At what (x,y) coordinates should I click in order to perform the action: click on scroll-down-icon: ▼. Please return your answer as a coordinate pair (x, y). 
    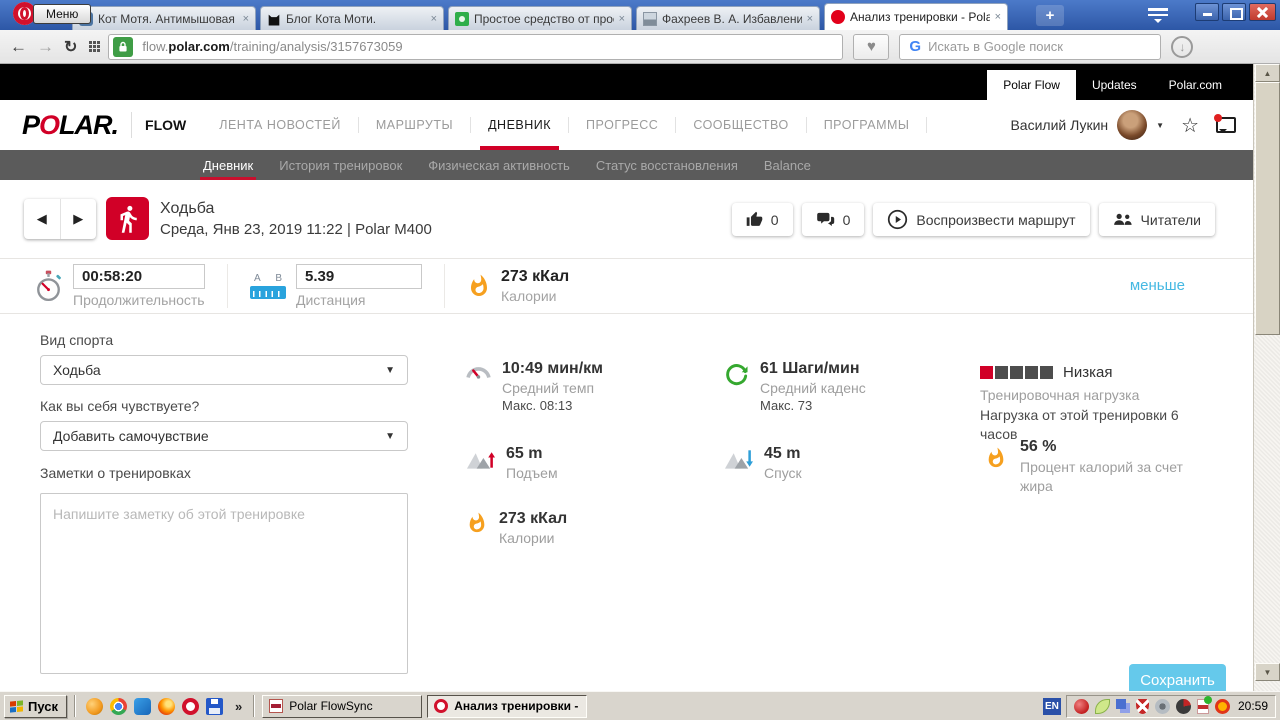
    Looking at the image, I should click on (1267, 672).